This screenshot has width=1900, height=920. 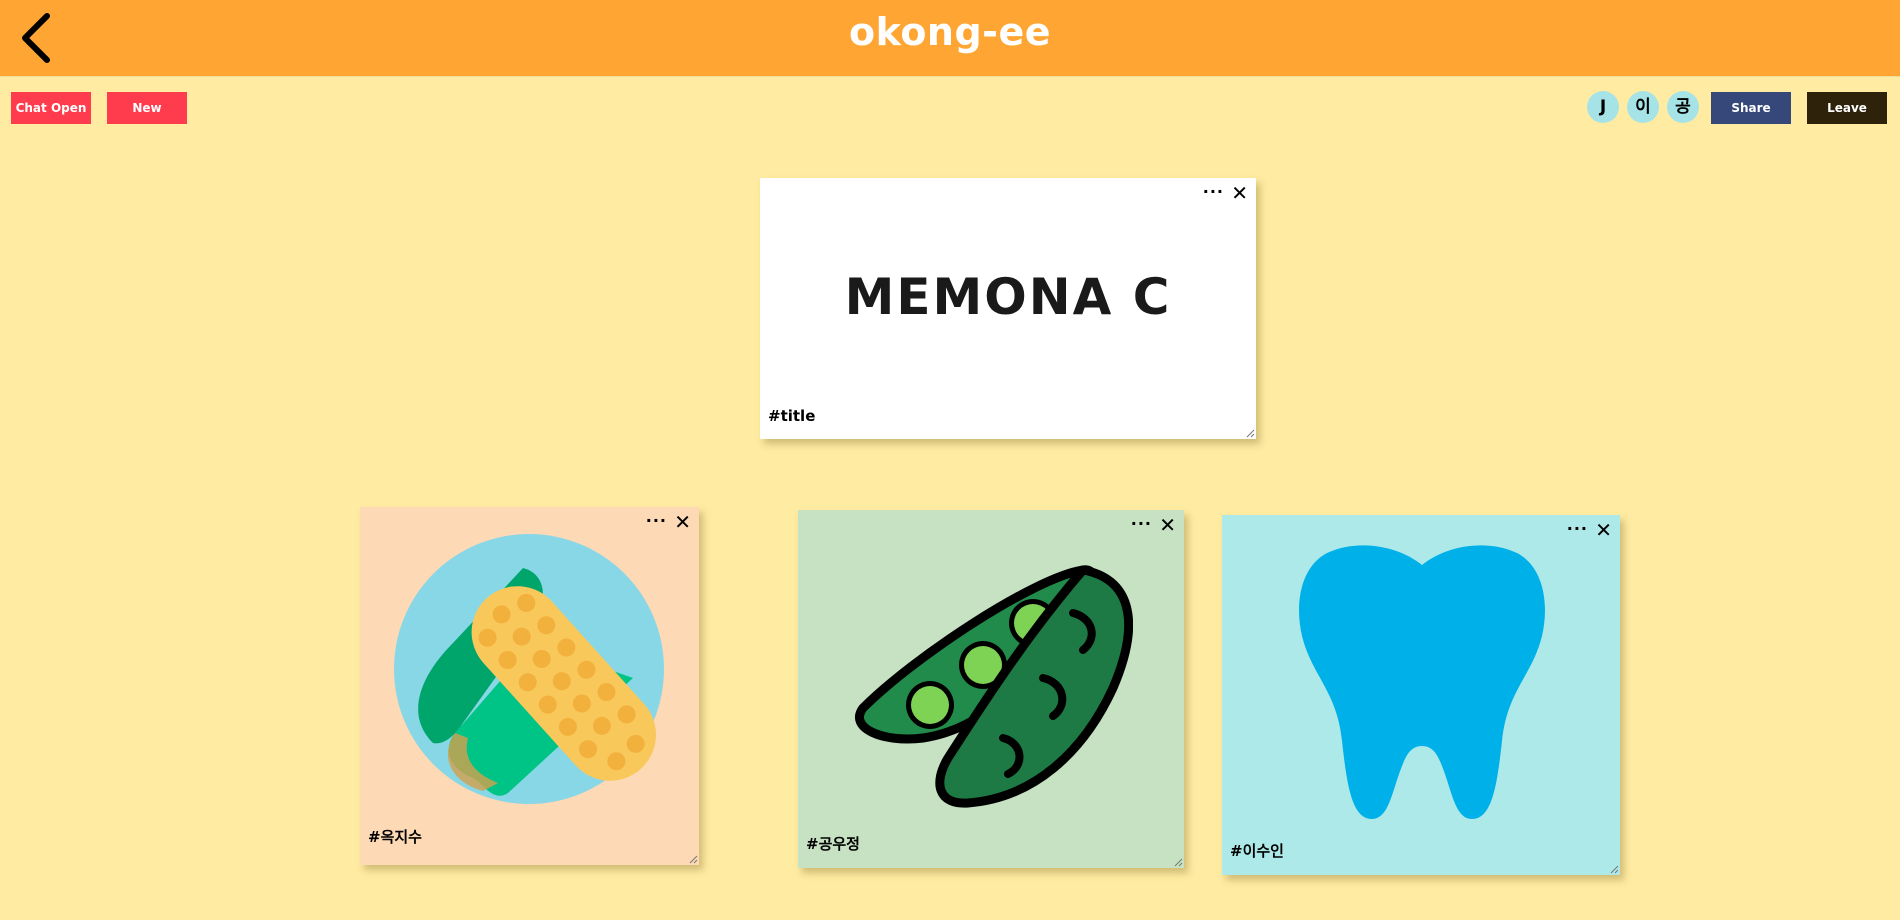 I want to click on new-memo-button: New, so click(x=147, y=108).